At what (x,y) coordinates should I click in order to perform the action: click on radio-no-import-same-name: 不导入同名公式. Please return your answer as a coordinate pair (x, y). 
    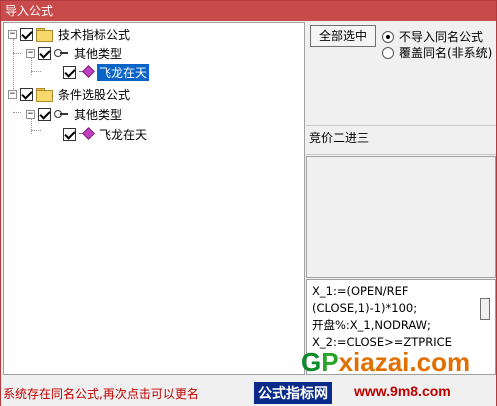
    Looking at the image, I should click on (432, 36).